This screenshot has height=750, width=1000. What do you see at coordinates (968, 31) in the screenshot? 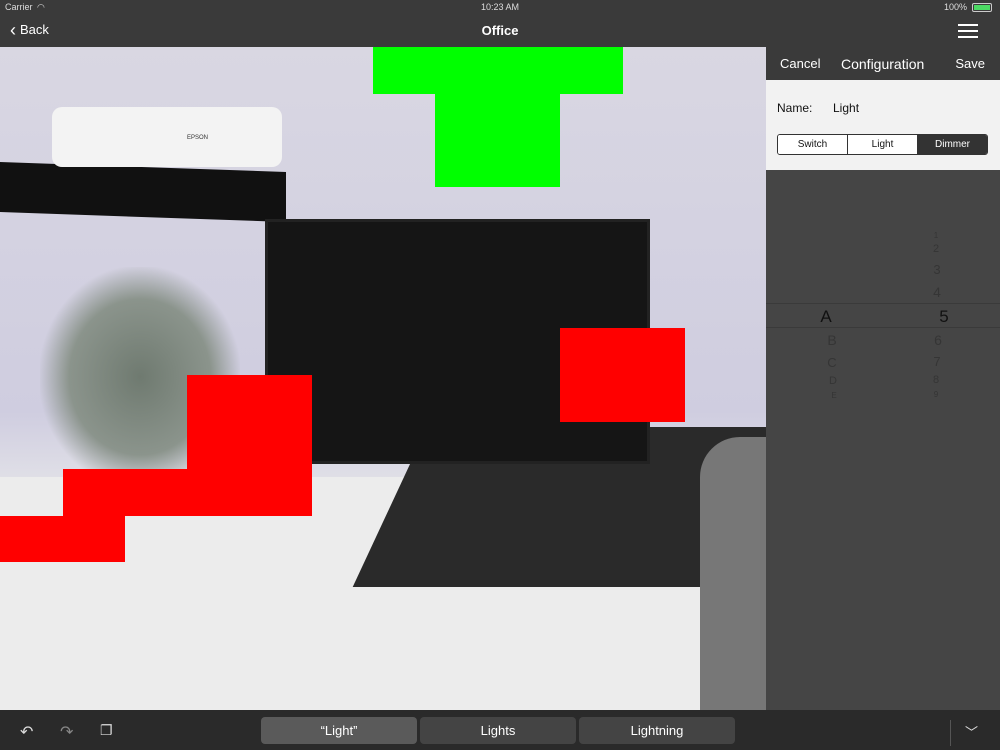
I see `hamburger-menu-icon` at bounding box center [968, 31].